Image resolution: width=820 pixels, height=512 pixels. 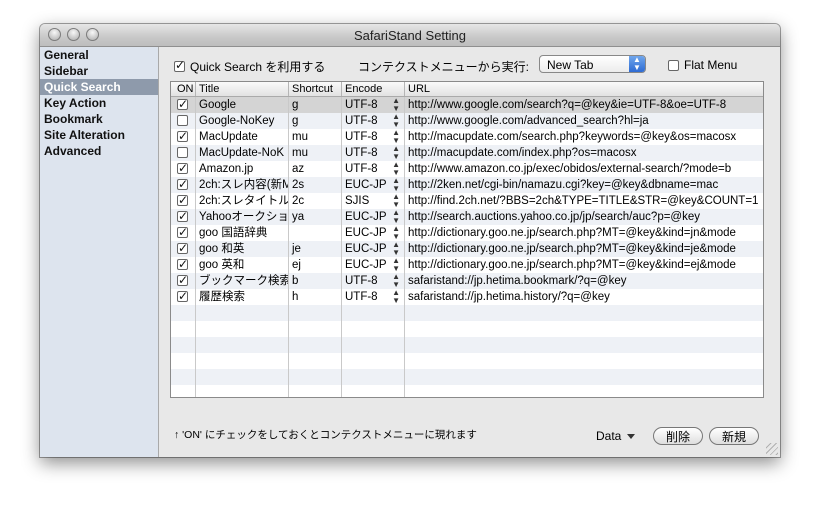 What do you see at coordinates (242, 169) in the screenshot?
I see `row-title: Amazon.jp` at bounding box center [242, 169].